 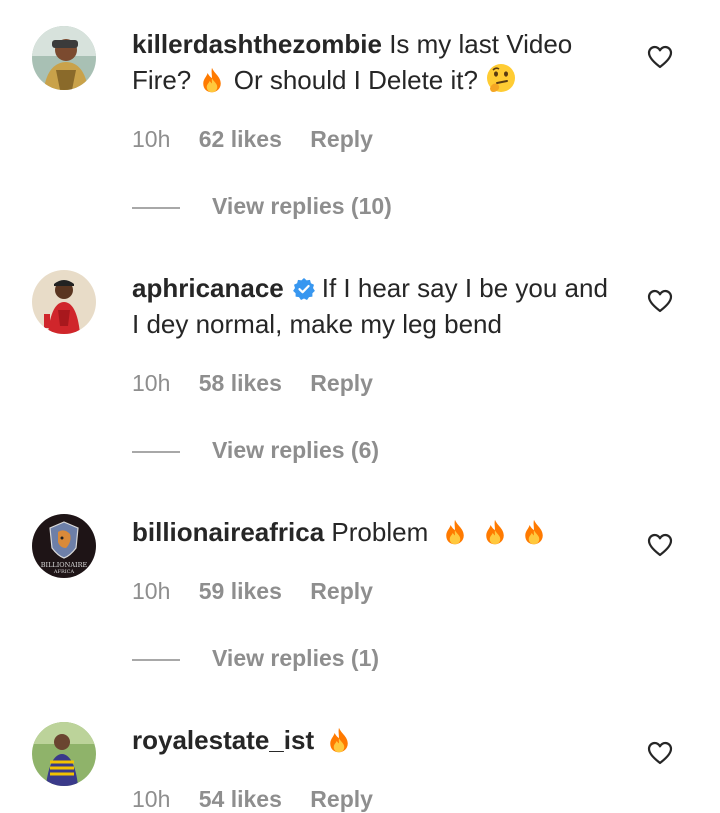 I want to click on comment-meta: 10h 58 likes Reply, so click(x=252, y=383).